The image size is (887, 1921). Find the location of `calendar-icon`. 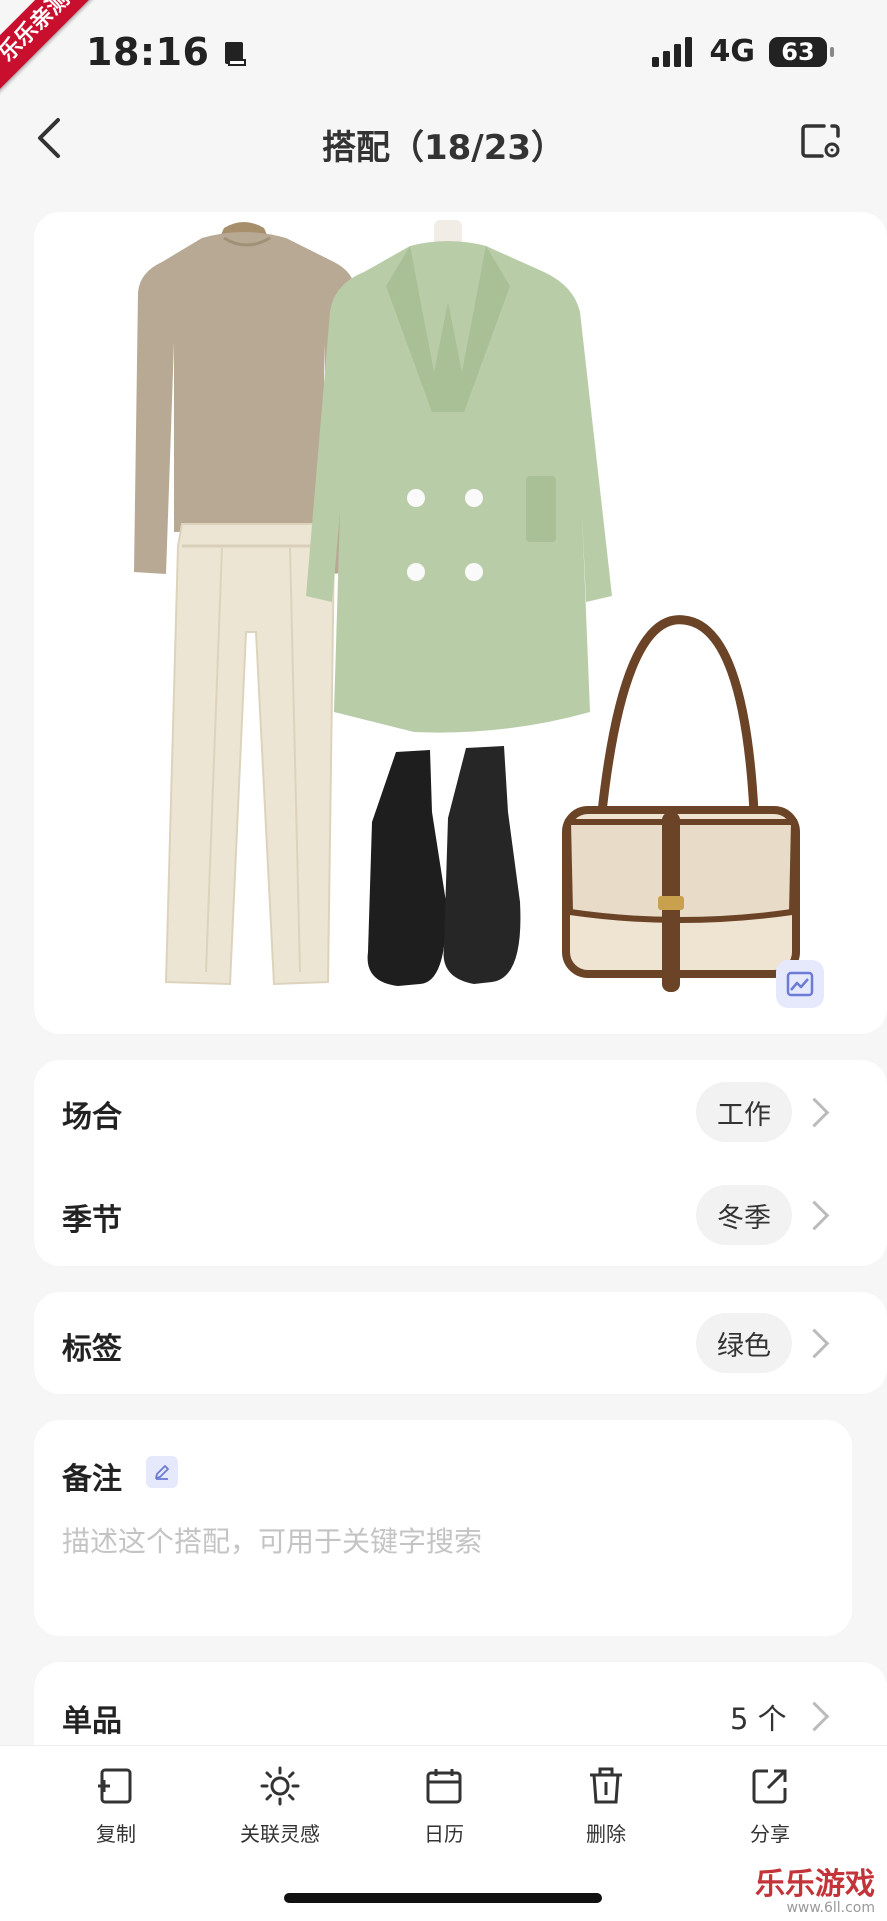

calendar-icon is located at coordinates (444, 1786).